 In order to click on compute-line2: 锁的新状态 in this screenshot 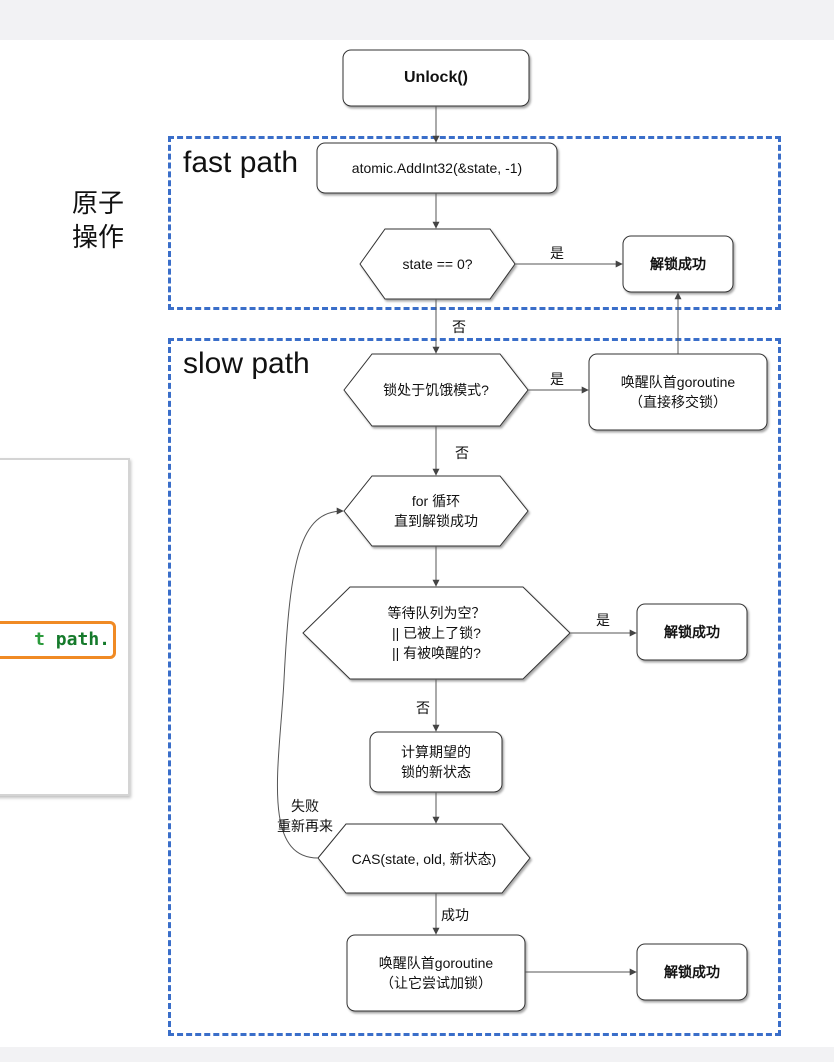, I will do `click(436, 772)`.